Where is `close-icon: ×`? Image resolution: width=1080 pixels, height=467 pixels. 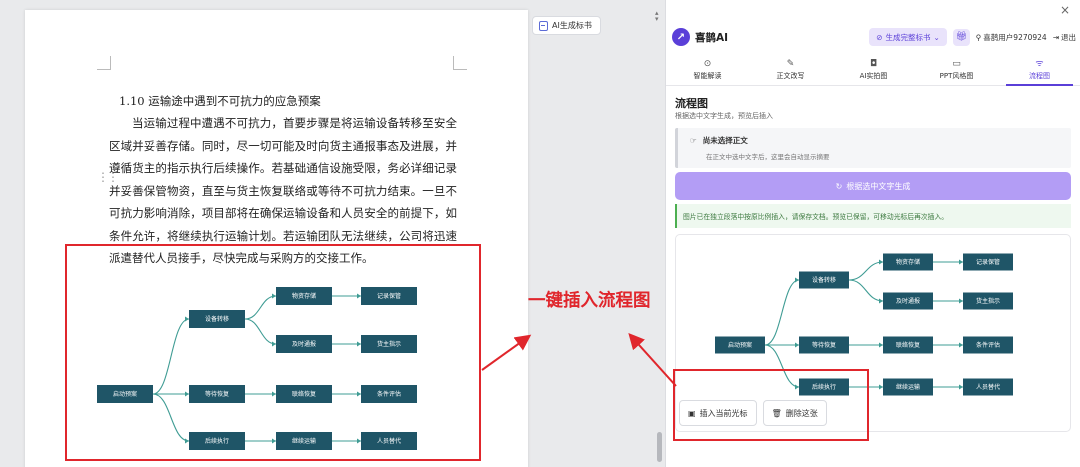
close-icon: × is located at coordinates (1065, 10).